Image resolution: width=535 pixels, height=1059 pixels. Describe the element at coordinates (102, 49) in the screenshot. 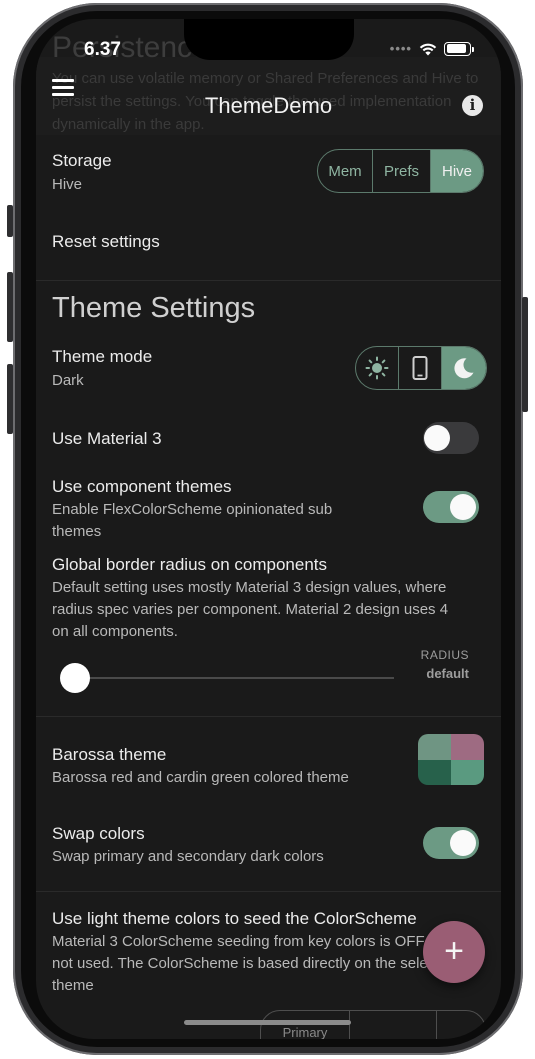

I see `status-time: 6.37` at that location.